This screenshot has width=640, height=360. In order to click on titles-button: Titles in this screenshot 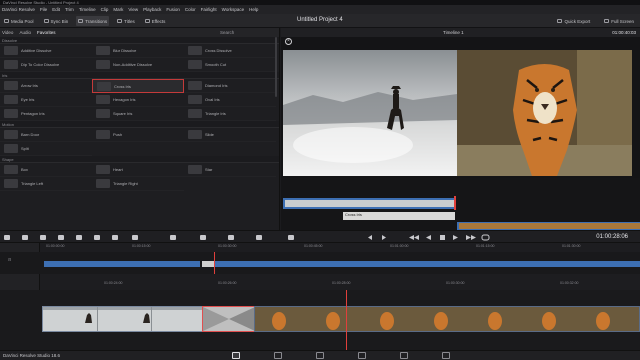, I will do `click(126, 21)`.